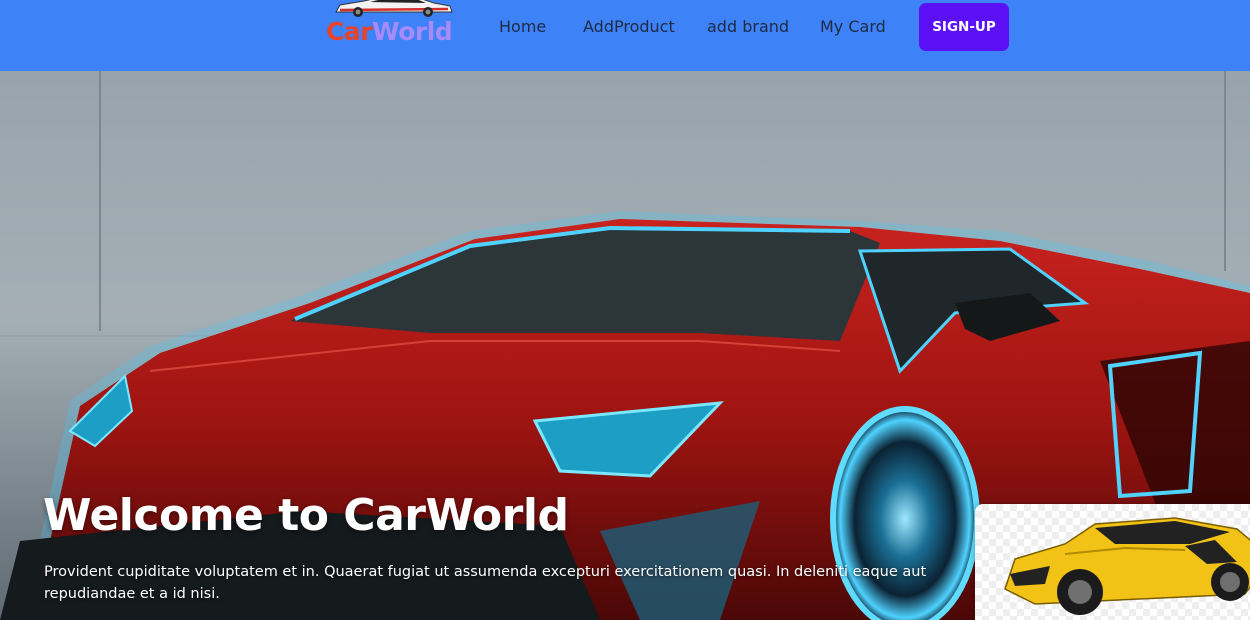  Describe the element at coordinates (629, 27) in the screenshot. I see `nav-link-addproduct: AddProduct` at that location.